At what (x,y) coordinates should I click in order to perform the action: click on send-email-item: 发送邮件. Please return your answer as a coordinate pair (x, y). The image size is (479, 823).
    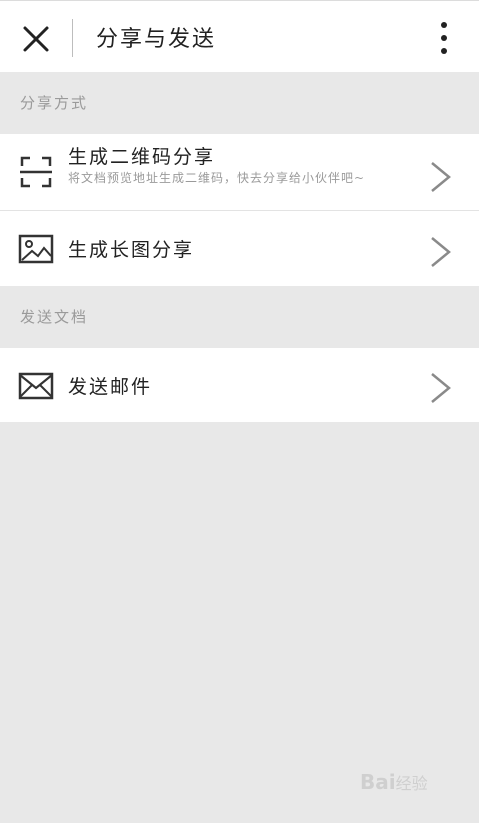
    Looking at the image, I should click on (239, 385).